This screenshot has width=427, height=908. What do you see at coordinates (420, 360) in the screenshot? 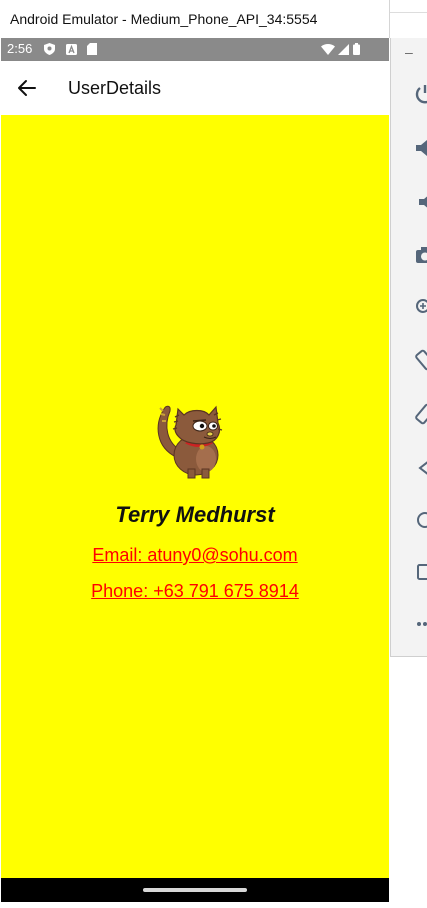
I see `rotate-left-icon` at bounding box center [420, 360].